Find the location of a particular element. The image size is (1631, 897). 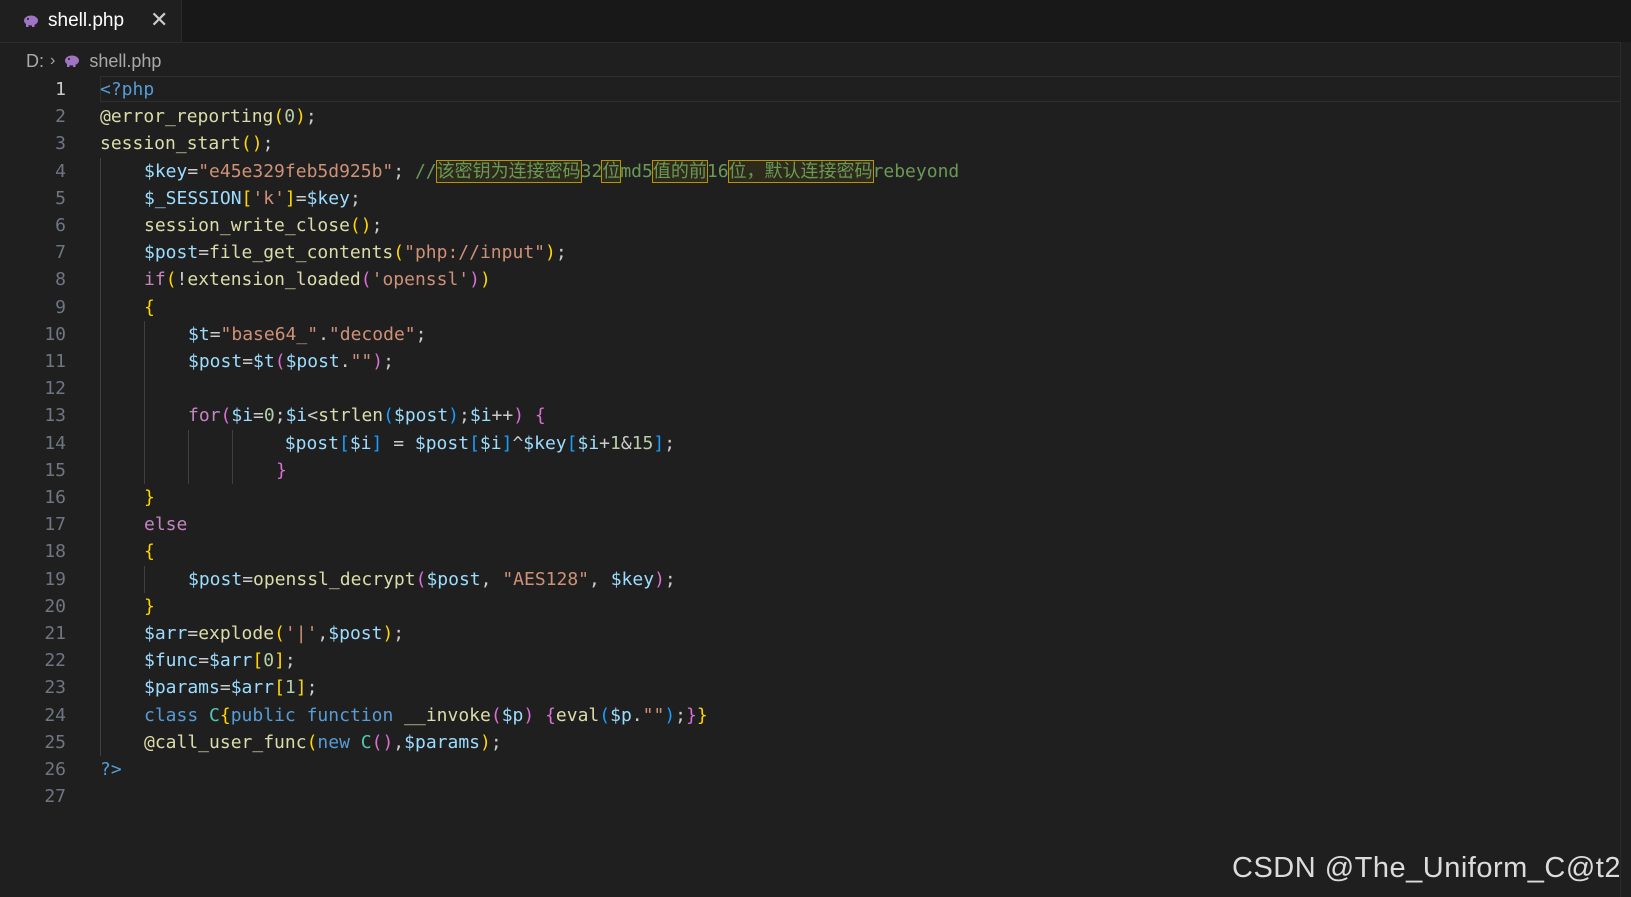

code-line: 15} is located at coordinates (810, 471).